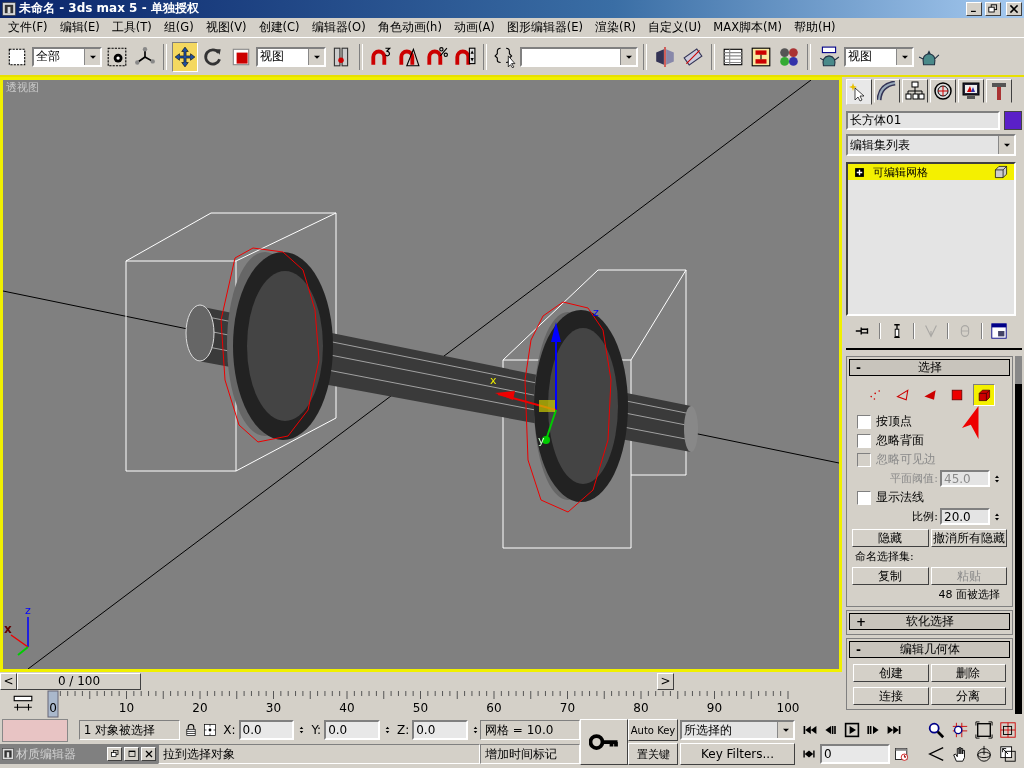 The width and height of the screenshot is (1024, 768). What do you see at coordinates (541, 441) in the screenshot?
I see `axis-label: y` at bounding box center [541, 441].